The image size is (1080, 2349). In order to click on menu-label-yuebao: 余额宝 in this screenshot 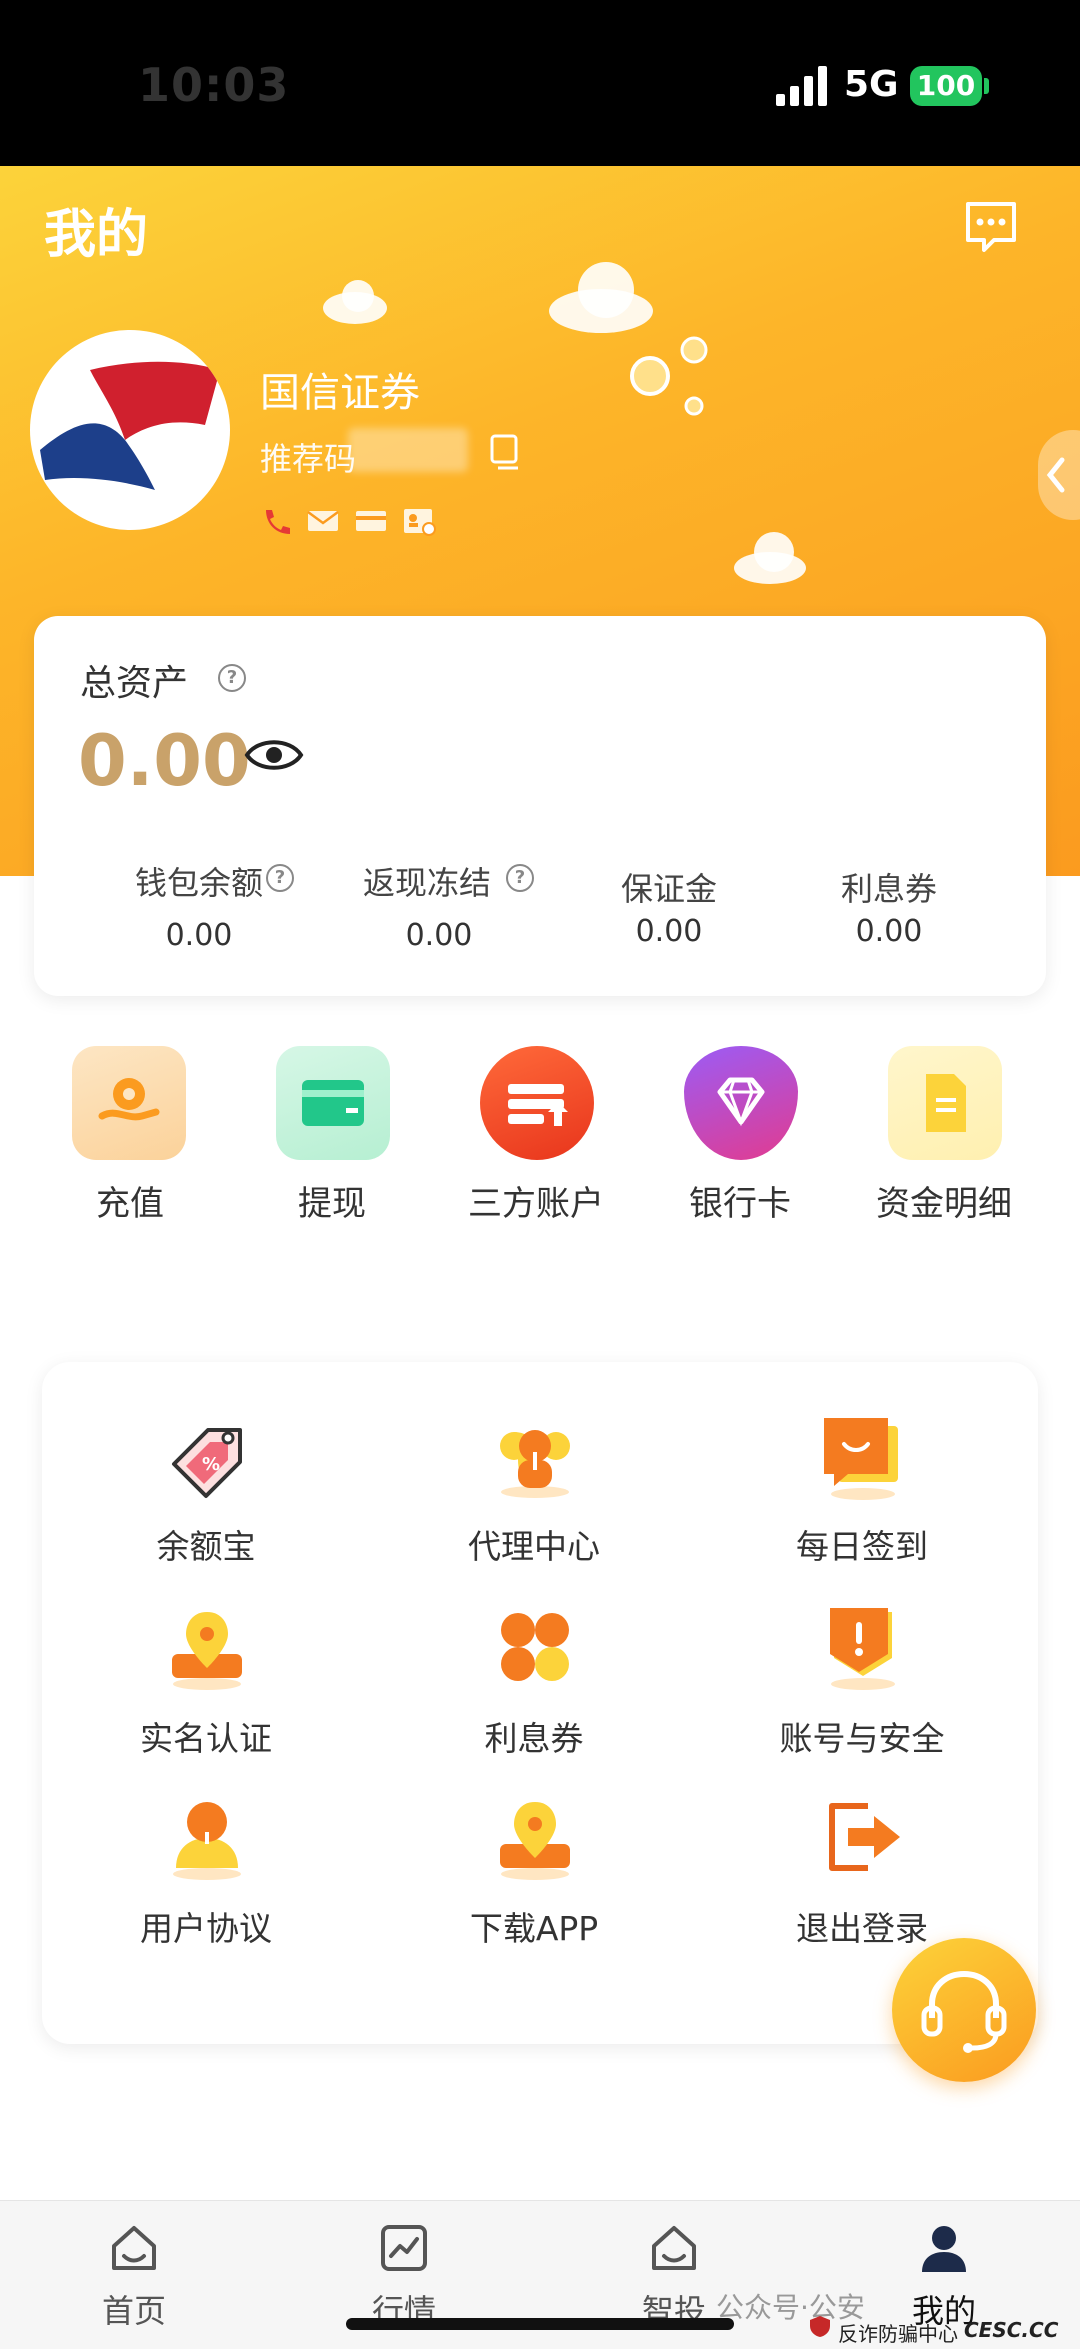, I will do `click(206, 1544)`.